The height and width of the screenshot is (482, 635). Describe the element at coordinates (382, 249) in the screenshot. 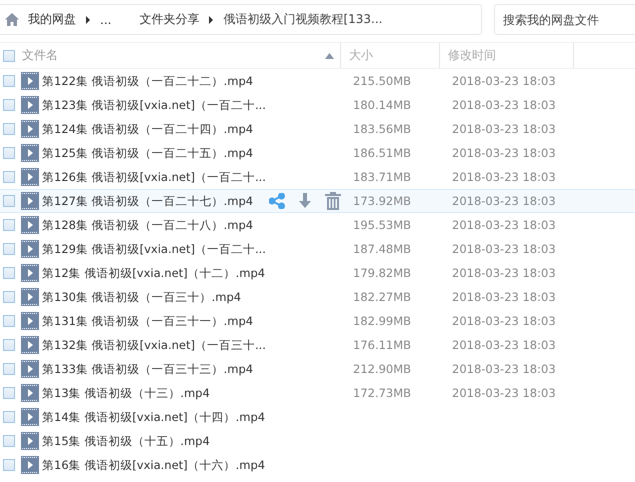

I see `file-size: 187.48MB` at that location.